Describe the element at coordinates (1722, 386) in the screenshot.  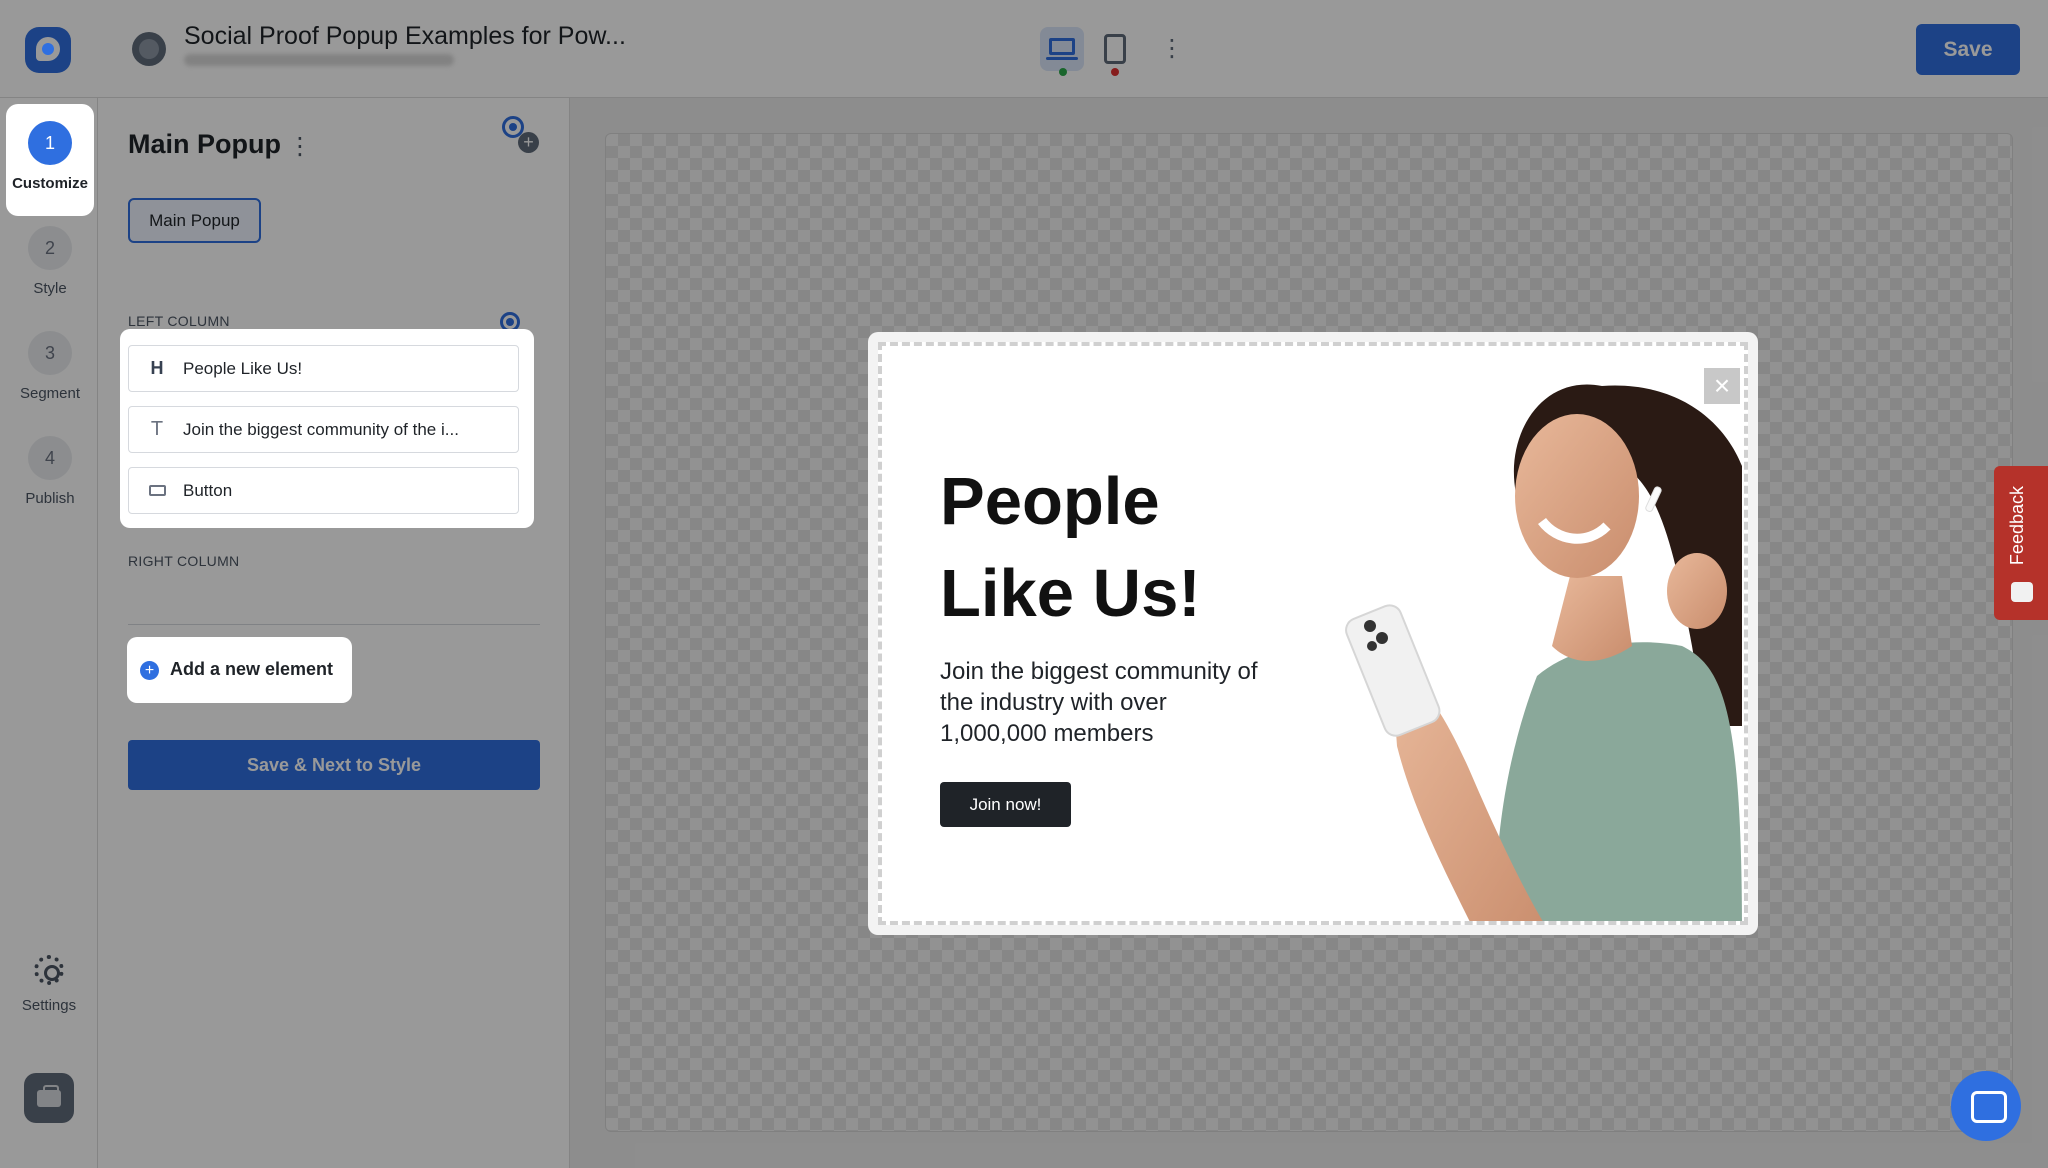
I see `popup-close-button: ×` at that location.